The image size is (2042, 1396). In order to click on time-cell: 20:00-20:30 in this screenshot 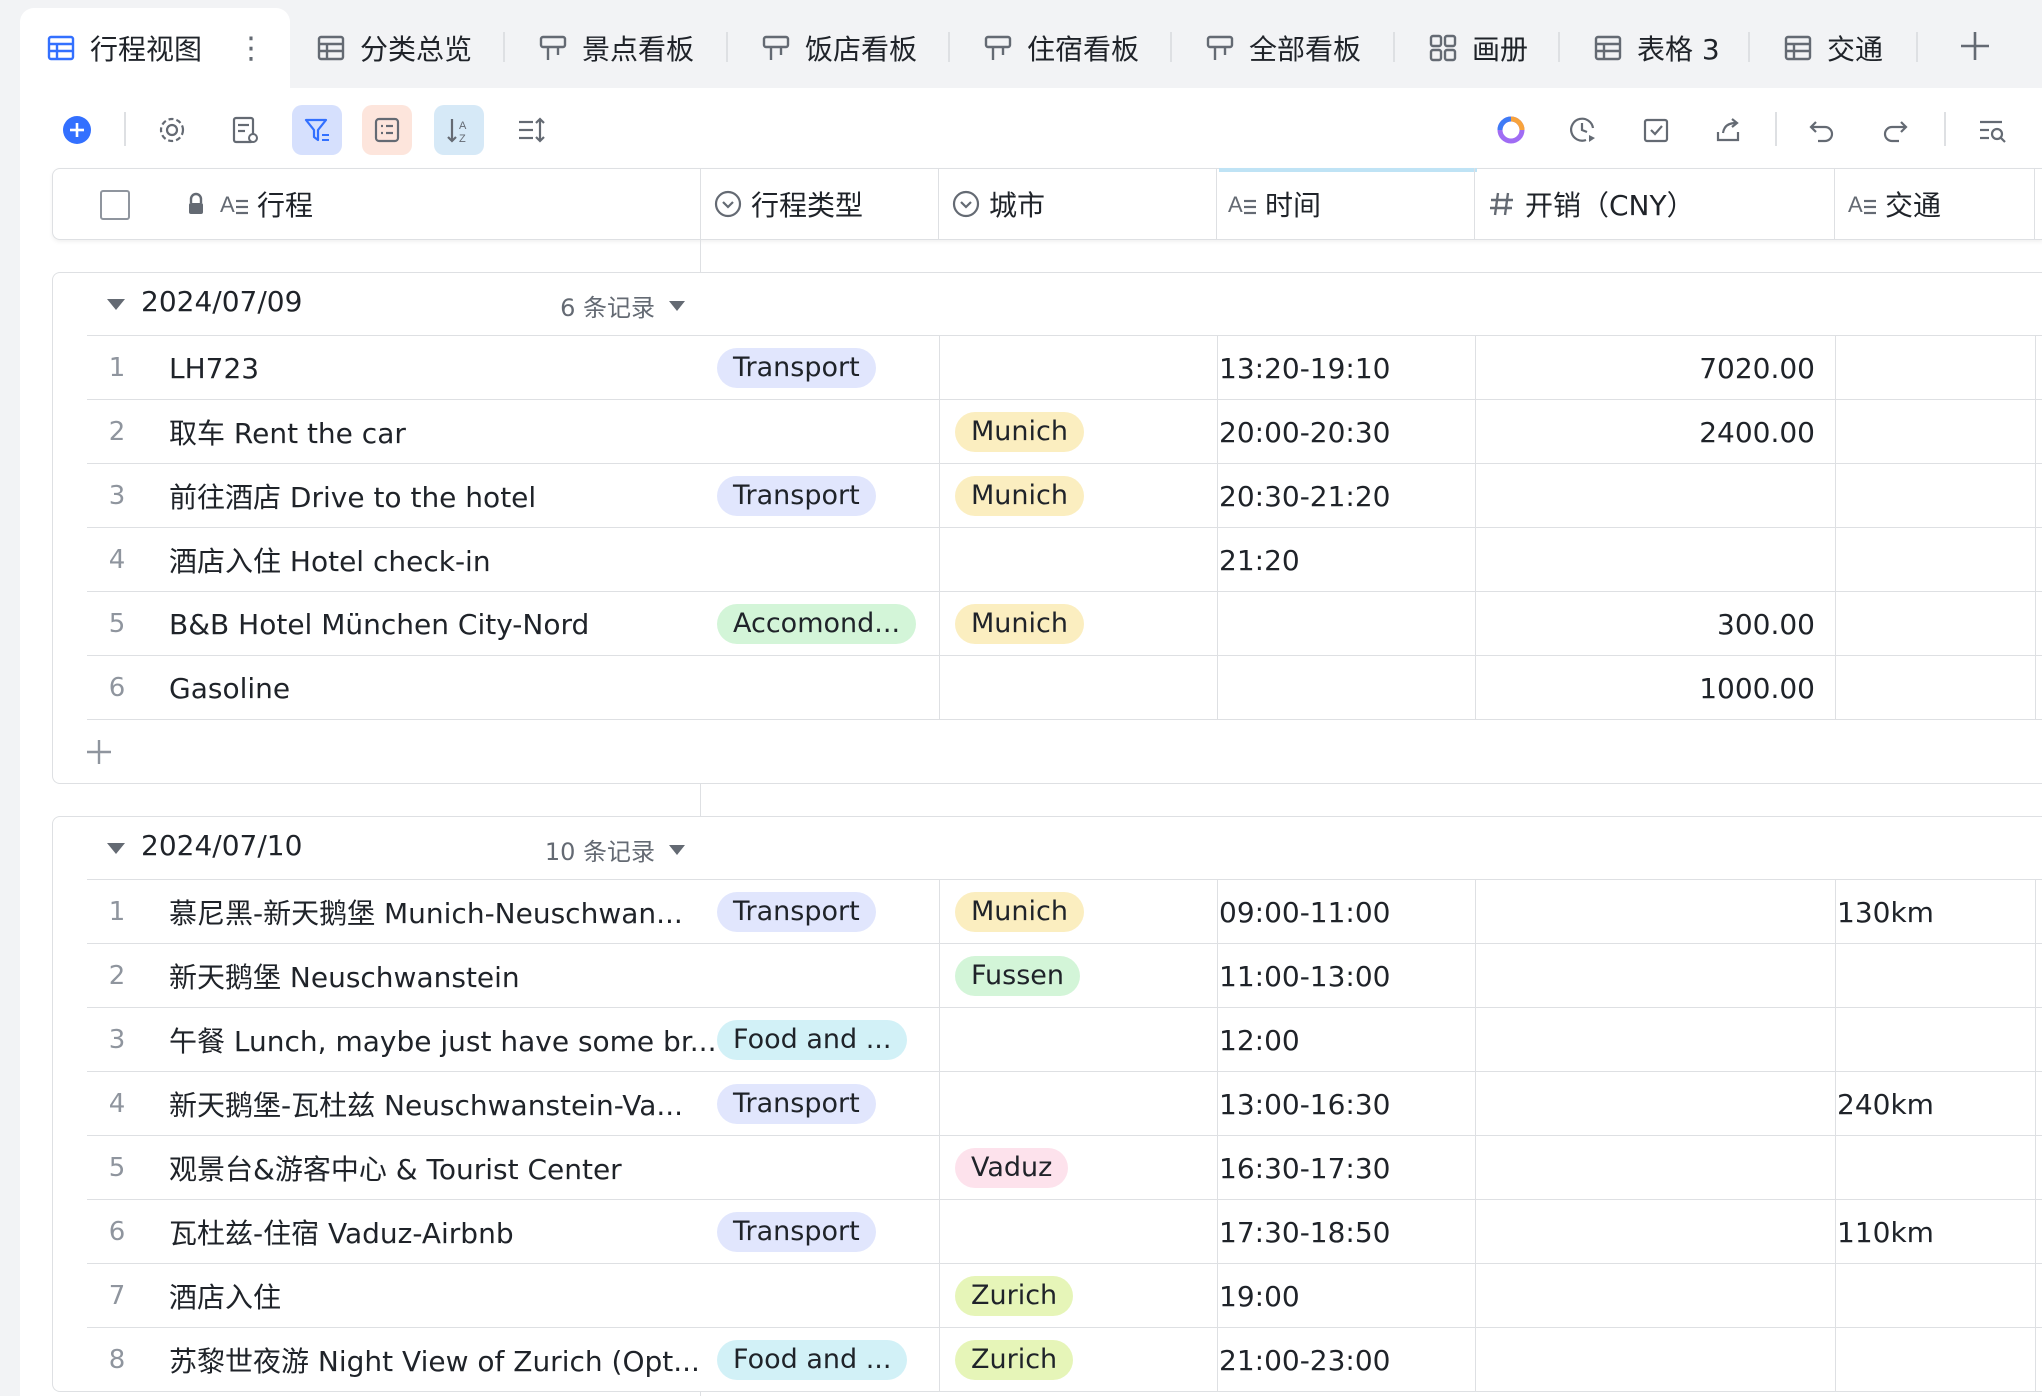, I will do `click(1339, 432)`.